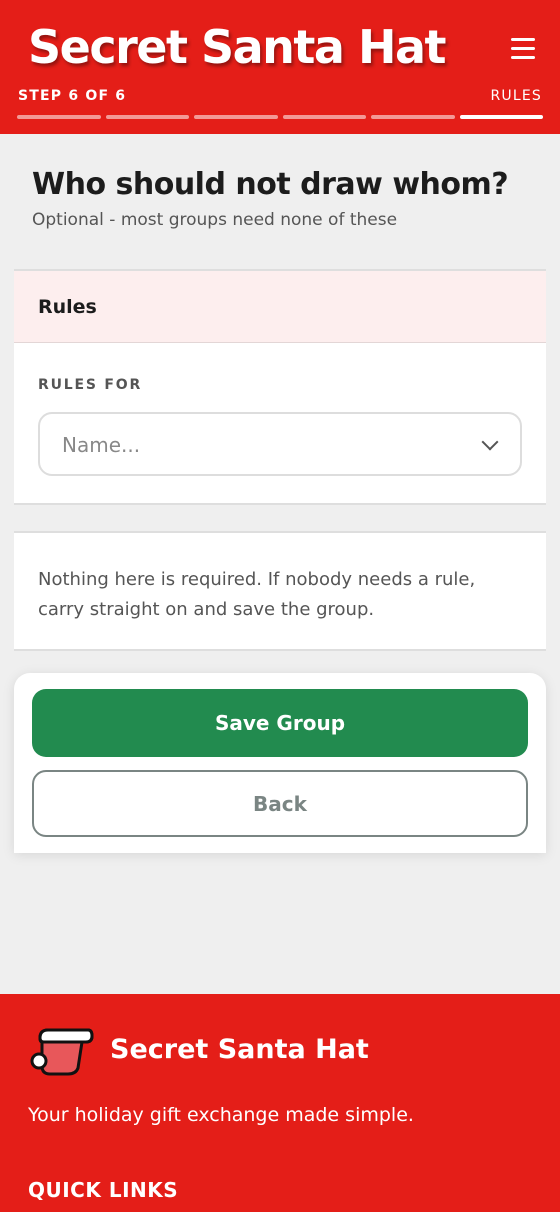 Image resolution: width=560 pixels, height=1212 pixels. I want to click on santa-hat-icon, so click(62, 1052).